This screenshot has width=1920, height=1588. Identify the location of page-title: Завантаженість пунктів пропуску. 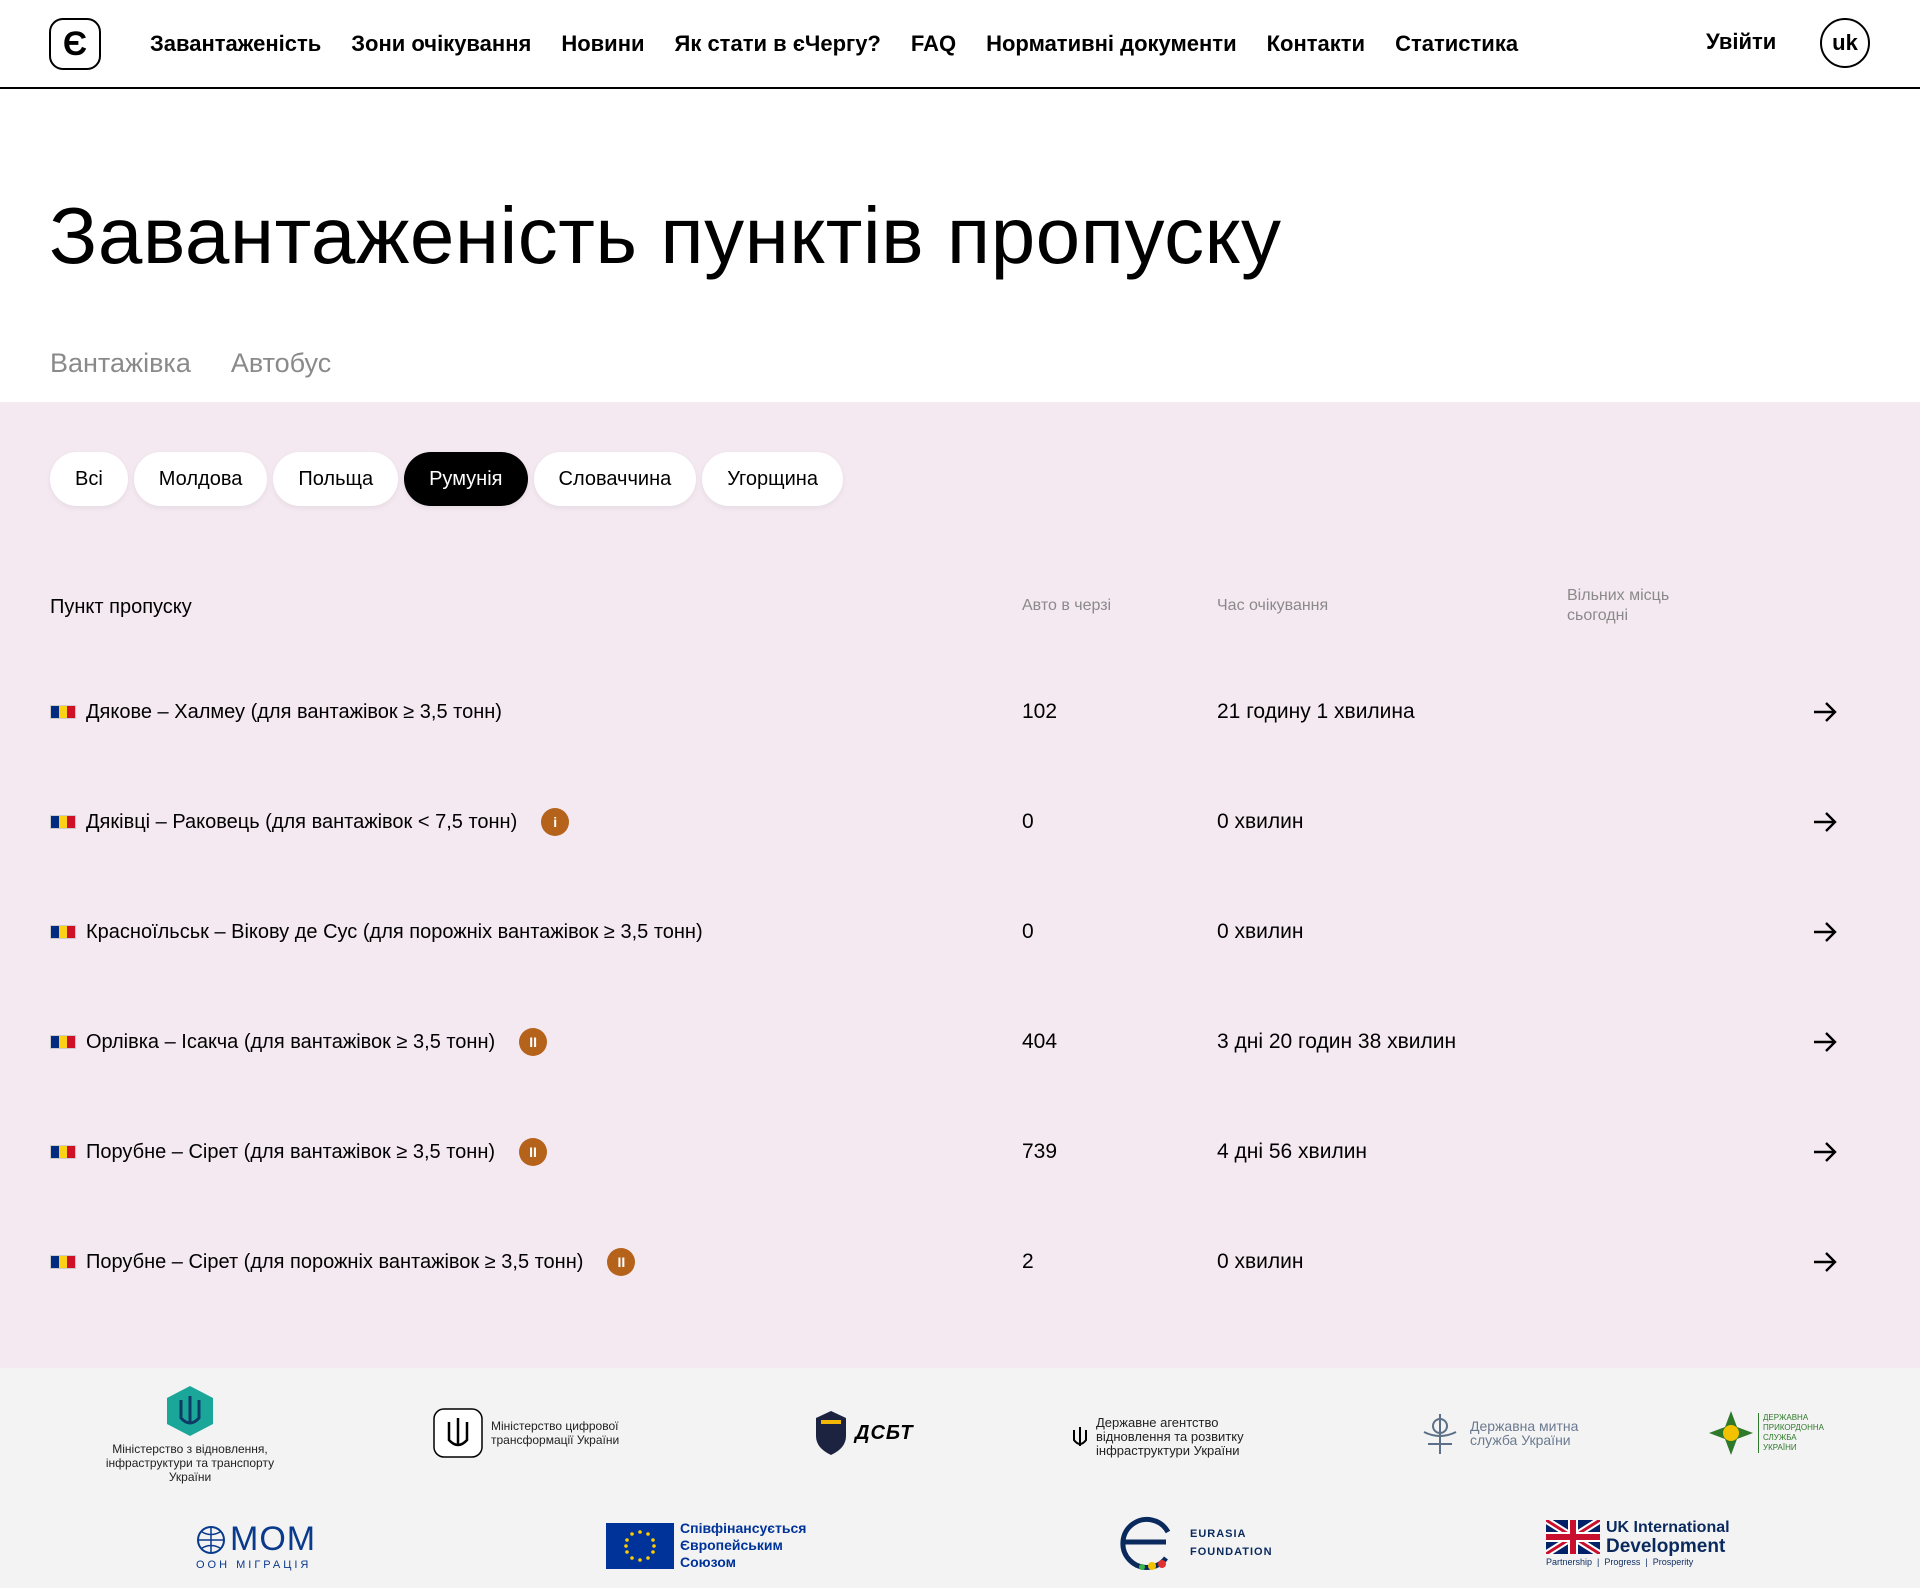
(665, 235).